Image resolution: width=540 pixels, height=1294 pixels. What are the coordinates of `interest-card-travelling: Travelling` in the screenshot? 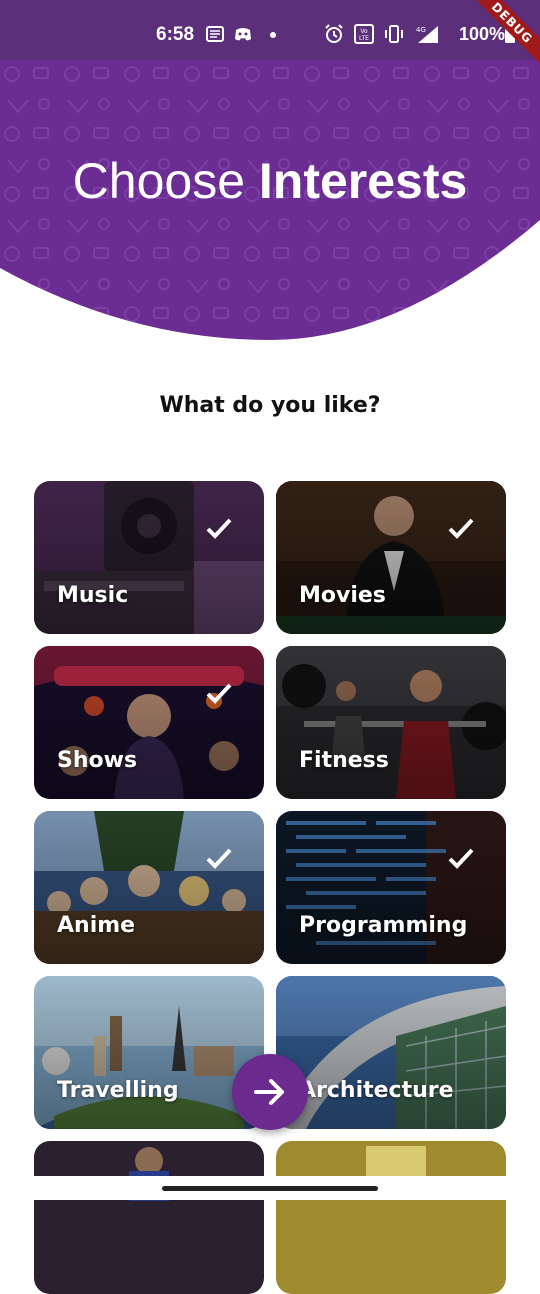 It's located at (149, 1052).